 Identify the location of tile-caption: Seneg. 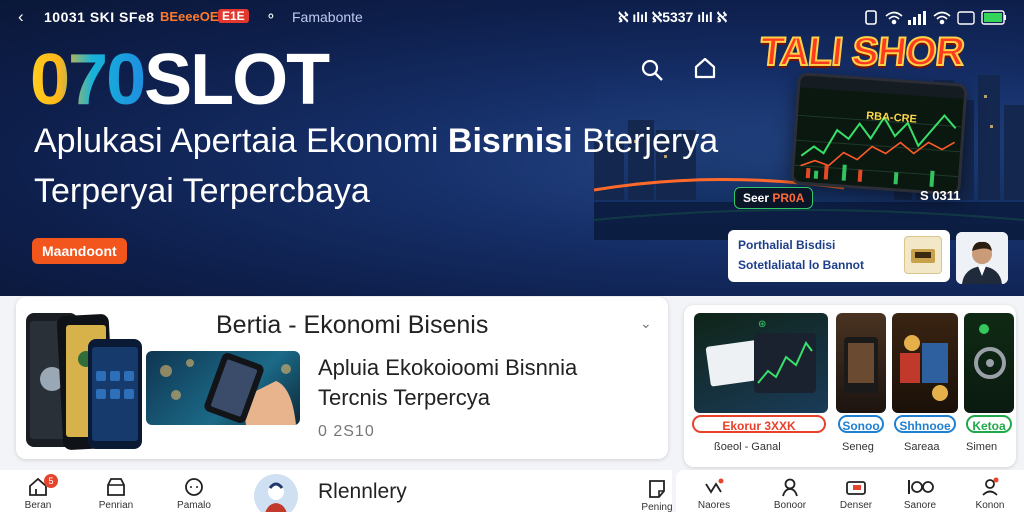
(858, 447).